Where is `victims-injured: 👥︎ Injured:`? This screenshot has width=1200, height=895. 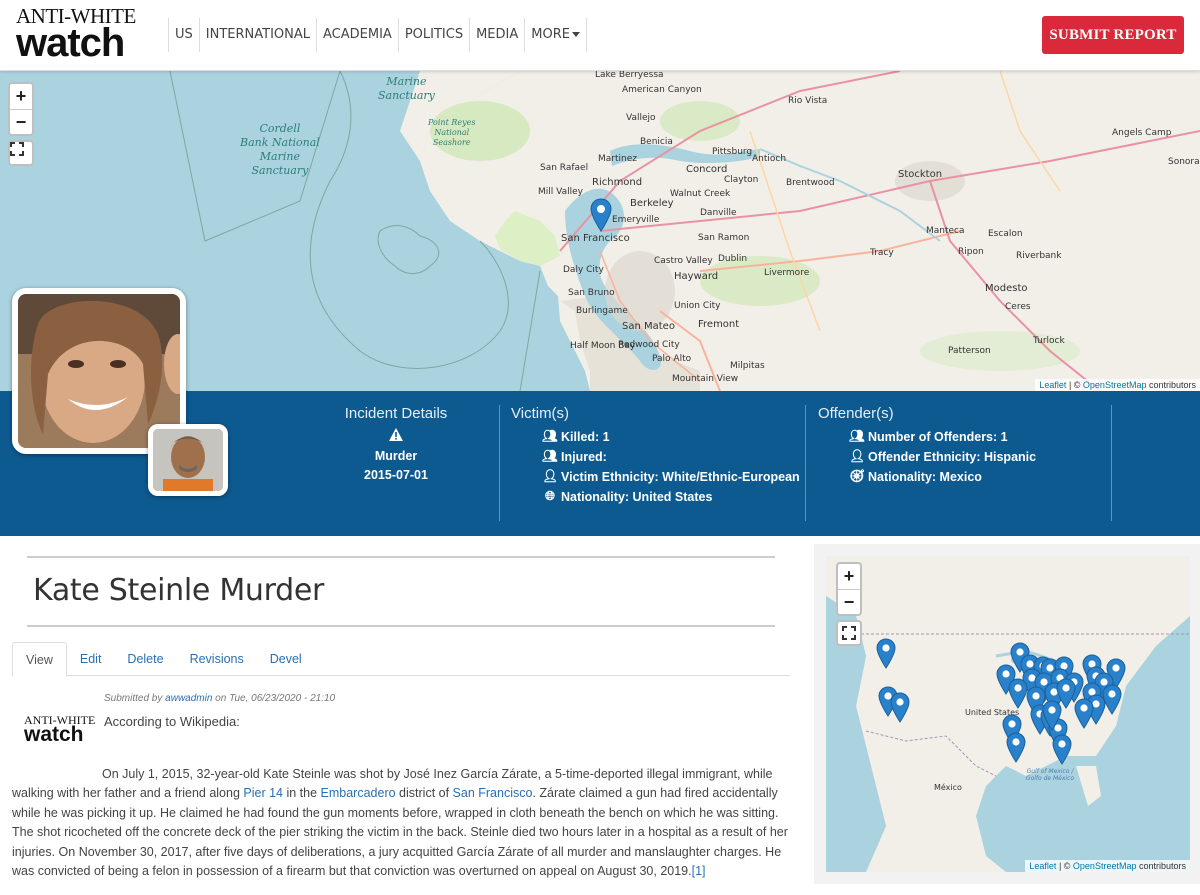 victims-injured: 👥︎ Injured: is located at coordinates (671, 456).